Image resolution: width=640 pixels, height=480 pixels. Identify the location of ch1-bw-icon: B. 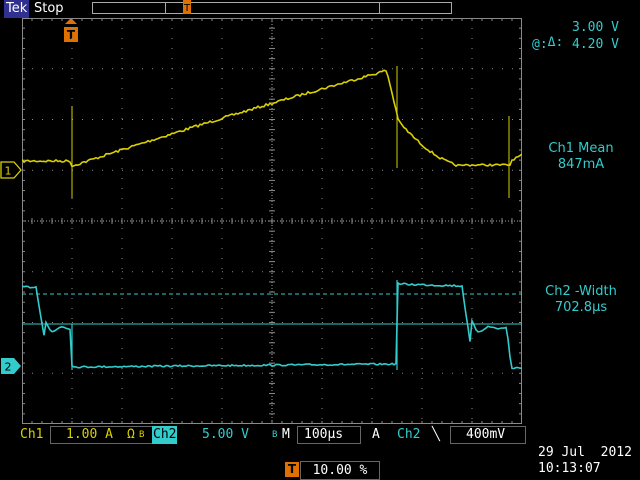
(142, 435).